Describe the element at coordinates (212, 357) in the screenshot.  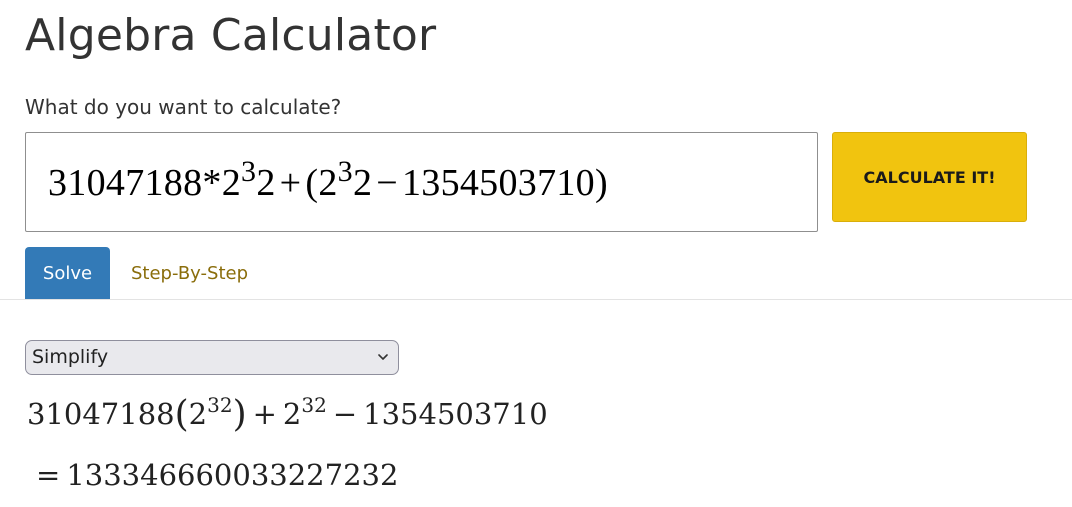
I see `mode-select: Simplify` at that location.